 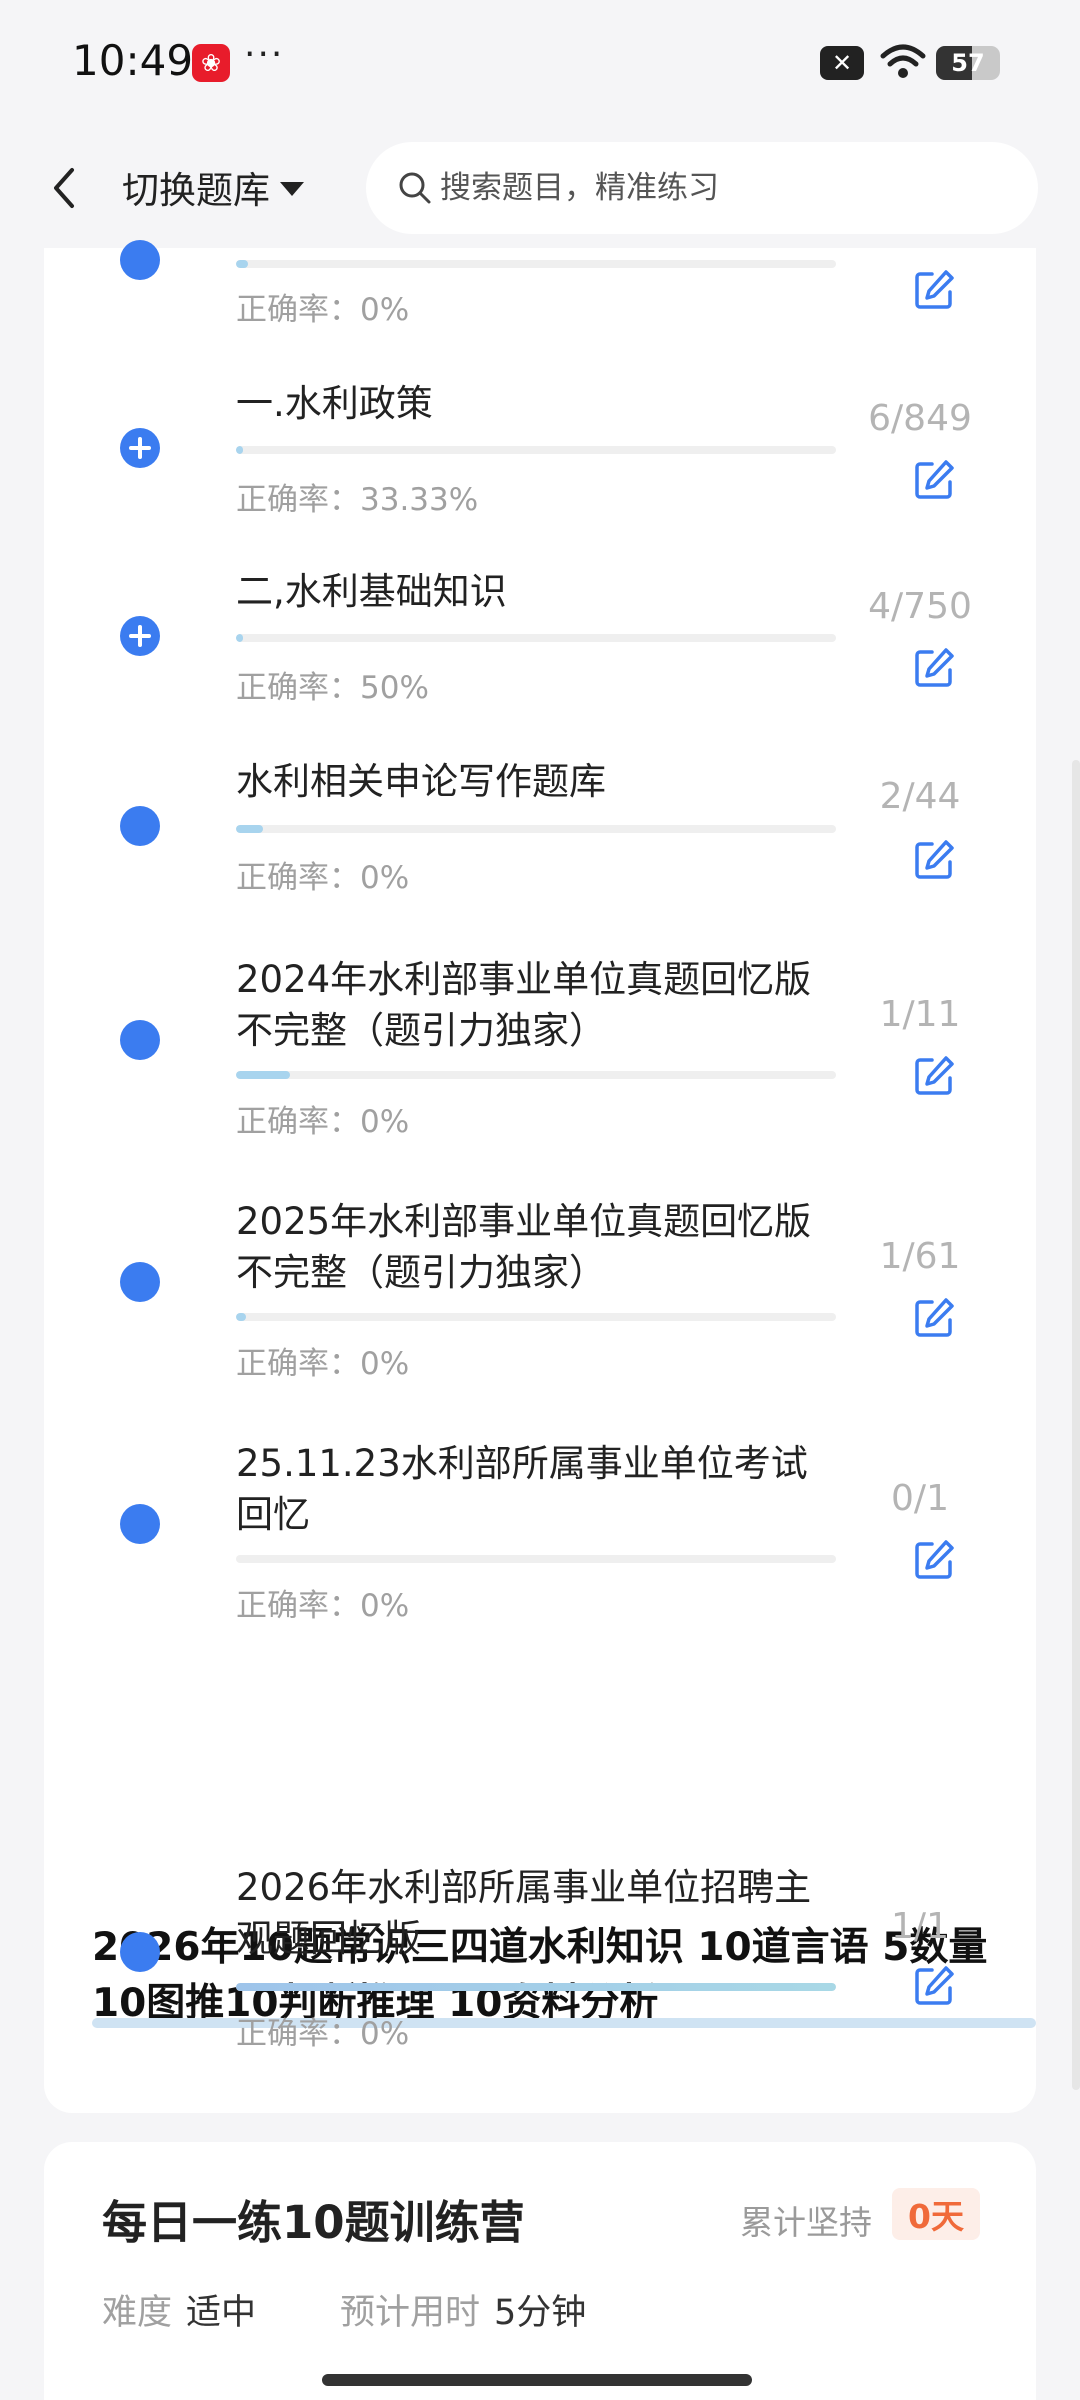 I want to click on progress-count: 2/44, so click(x=920, y=796).